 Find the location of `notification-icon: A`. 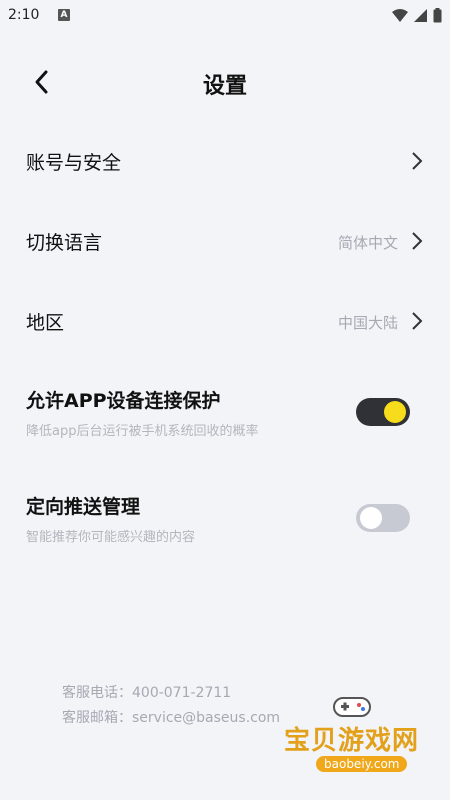

notification-icon: A is located at coordinates (64, 15).